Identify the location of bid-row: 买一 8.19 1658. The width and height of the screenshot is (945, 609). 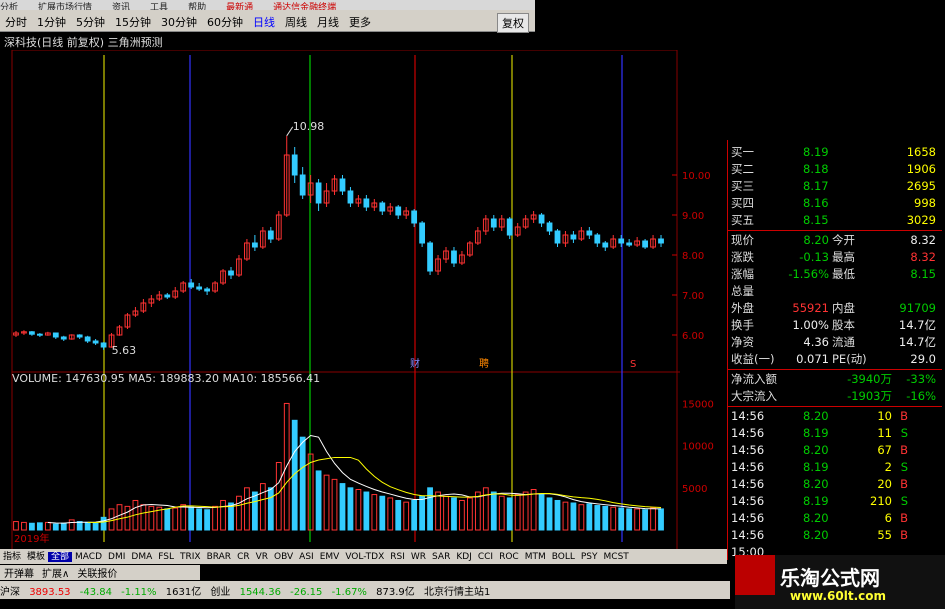
(835, 152).